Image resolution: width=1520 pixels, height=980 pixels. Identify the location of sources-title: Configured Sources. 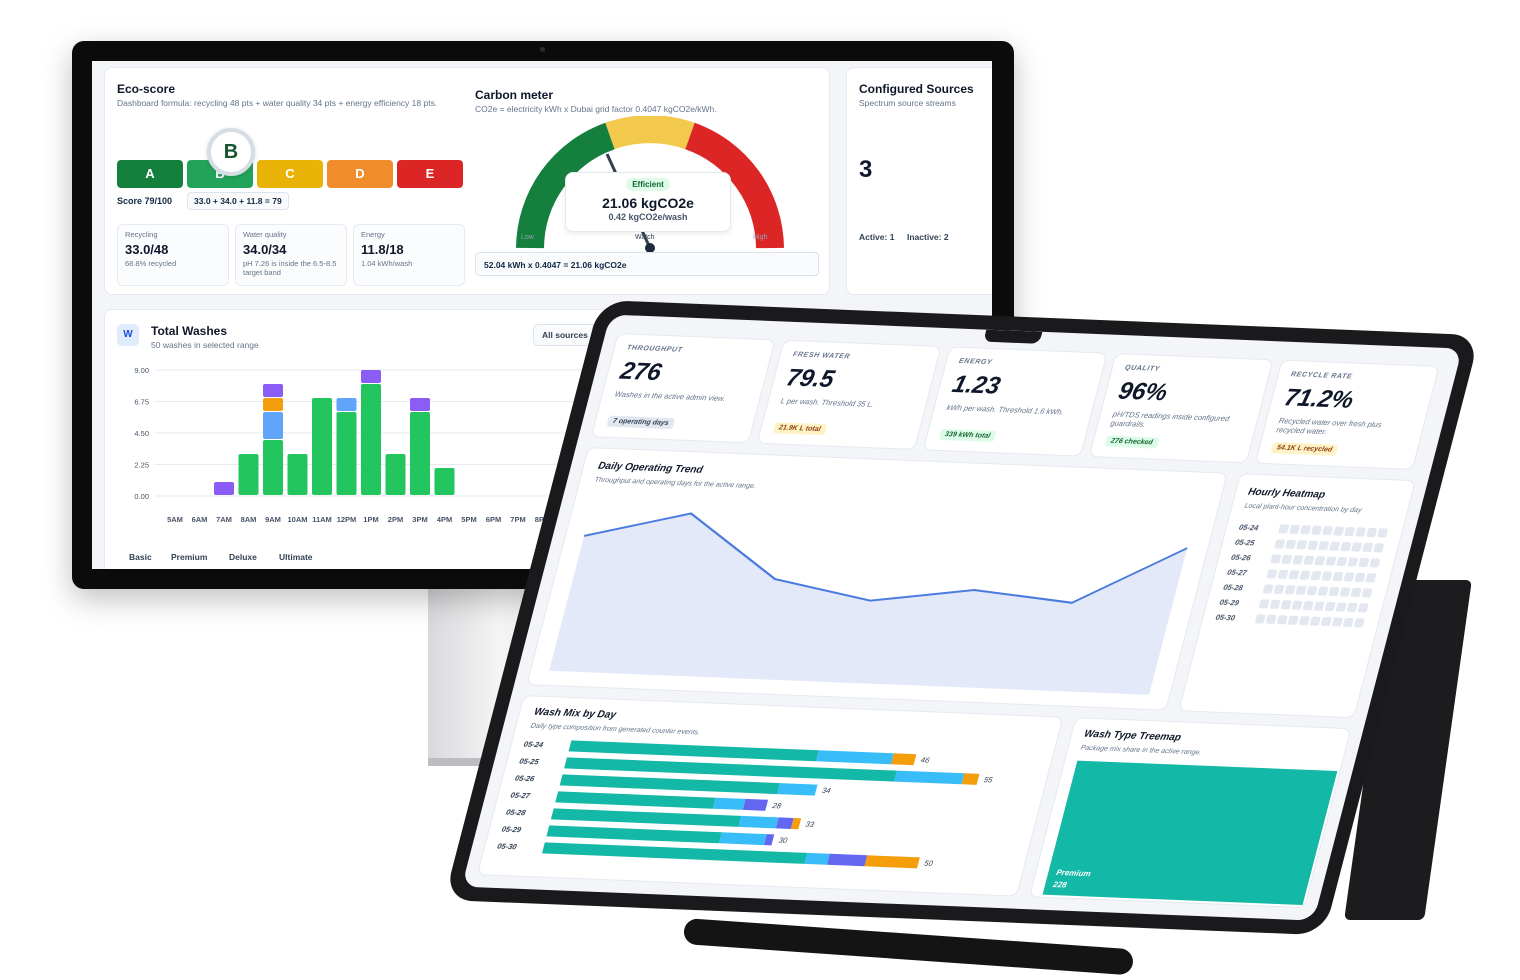
(916, 89).